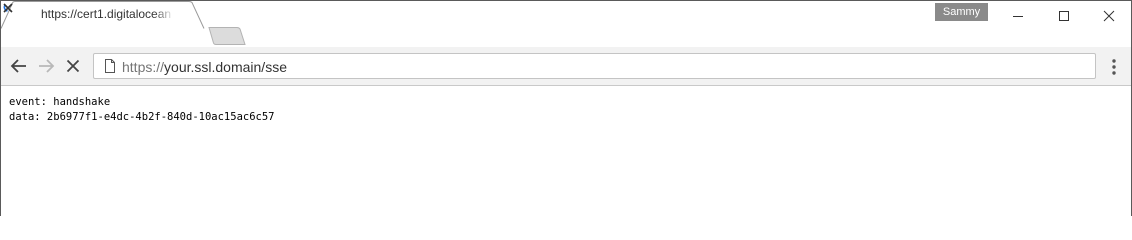  I want to click on new-tab-button, so click(227, 36).